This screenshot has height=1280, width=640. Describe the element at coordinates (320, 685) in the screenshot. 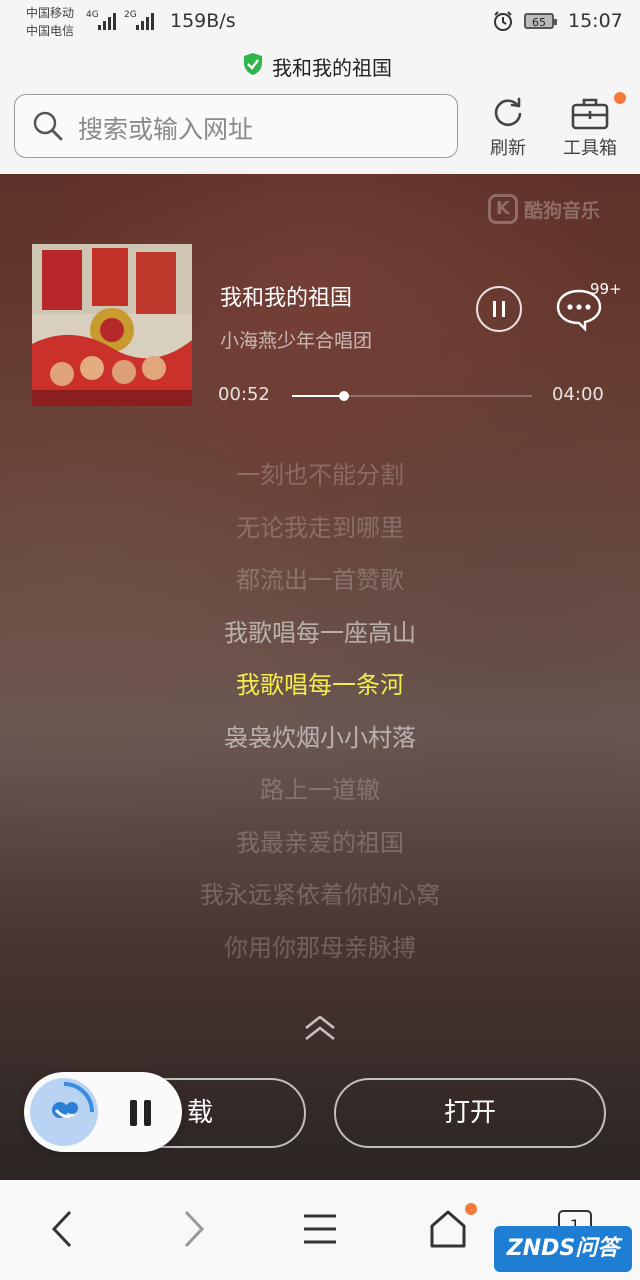

I see `lyric-line-active: 我歌唱每一条河` at that location.